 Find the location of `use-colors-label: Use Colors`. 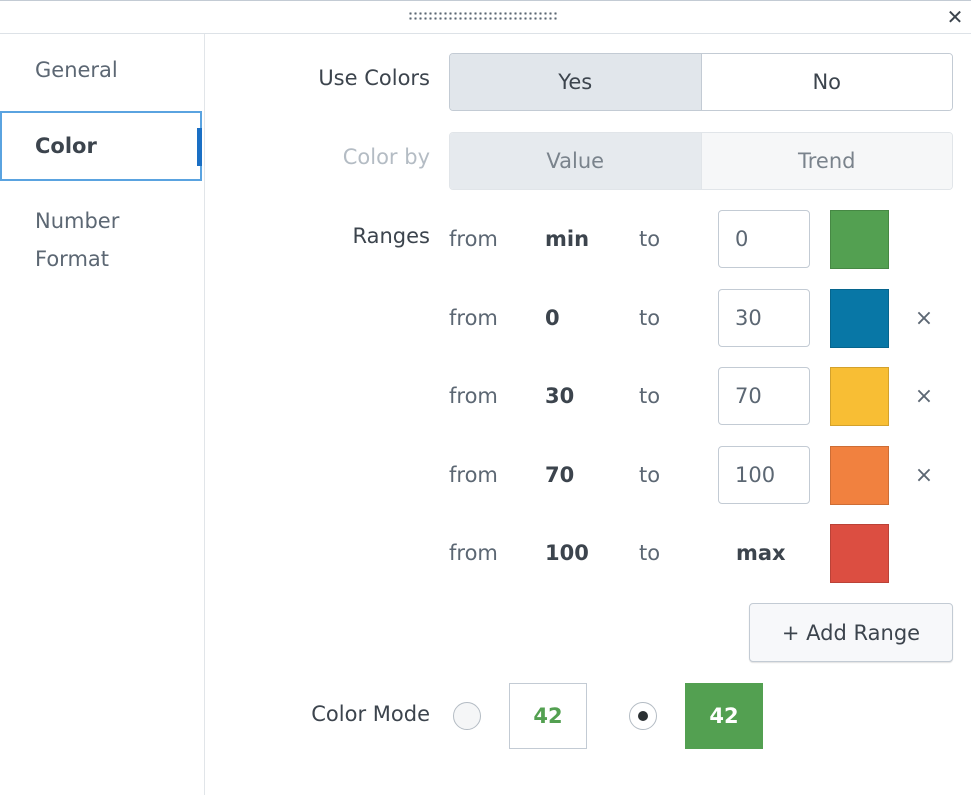

use-colors-label: Use Colors is located at coordinates (374, 78).